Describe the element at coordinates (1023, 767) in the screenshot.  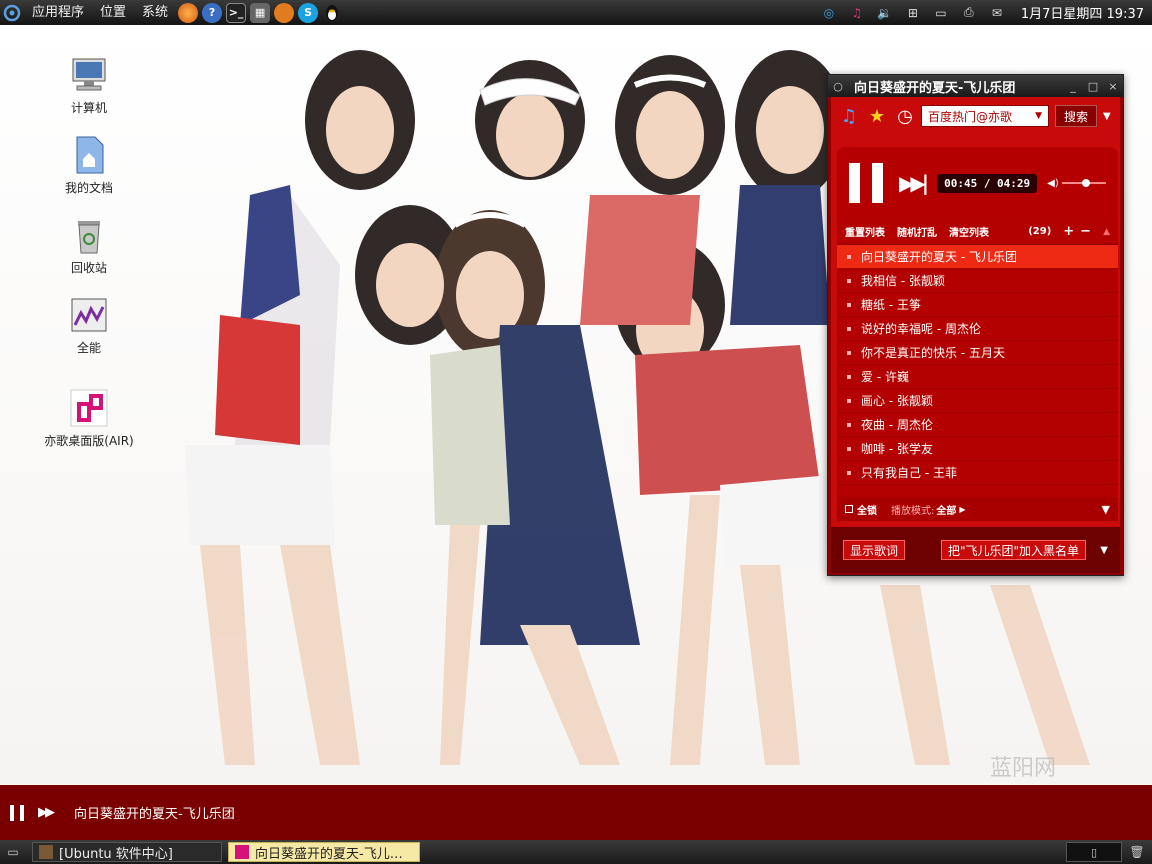
I see `watermark-text: 蓝阳网` at that location.